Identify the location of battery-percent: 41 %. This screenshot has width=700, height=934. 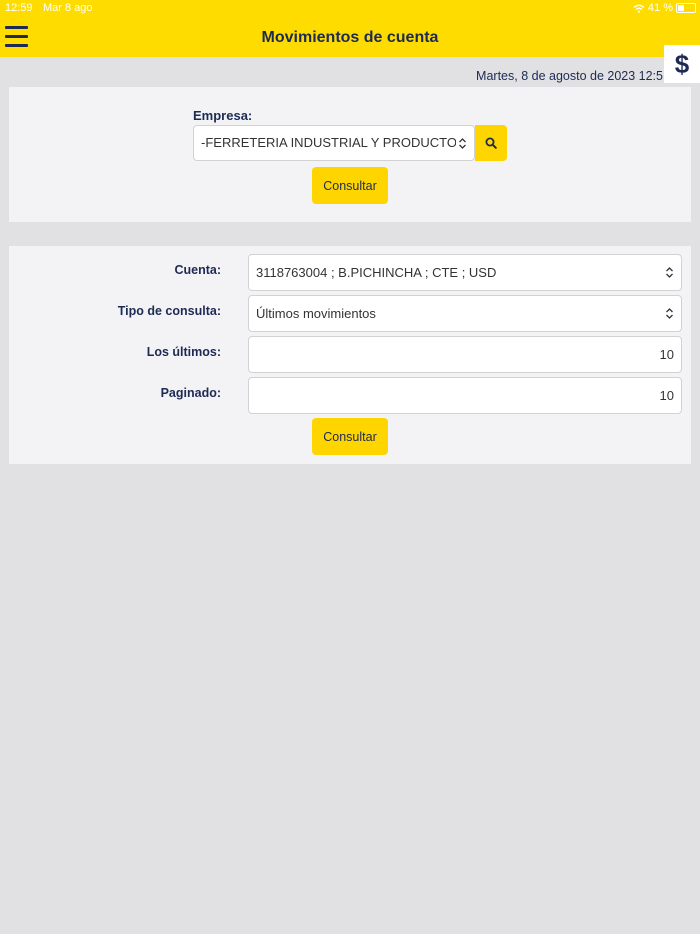
(660, 8).